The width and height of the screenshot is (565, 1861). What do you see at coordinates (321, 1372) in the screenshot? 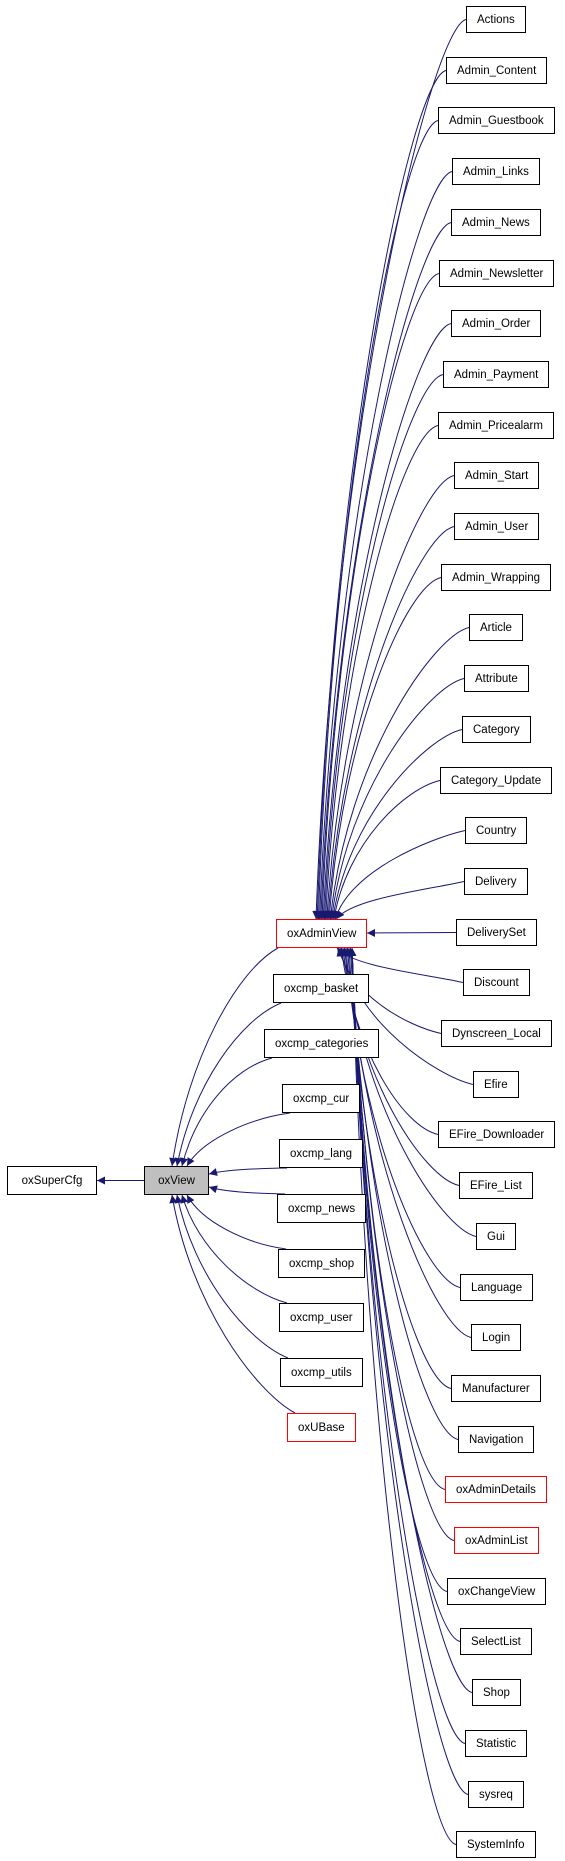
I see `class-node-oxcmp-utils: oxcmp_utils` at bounding box center [321, 1372].